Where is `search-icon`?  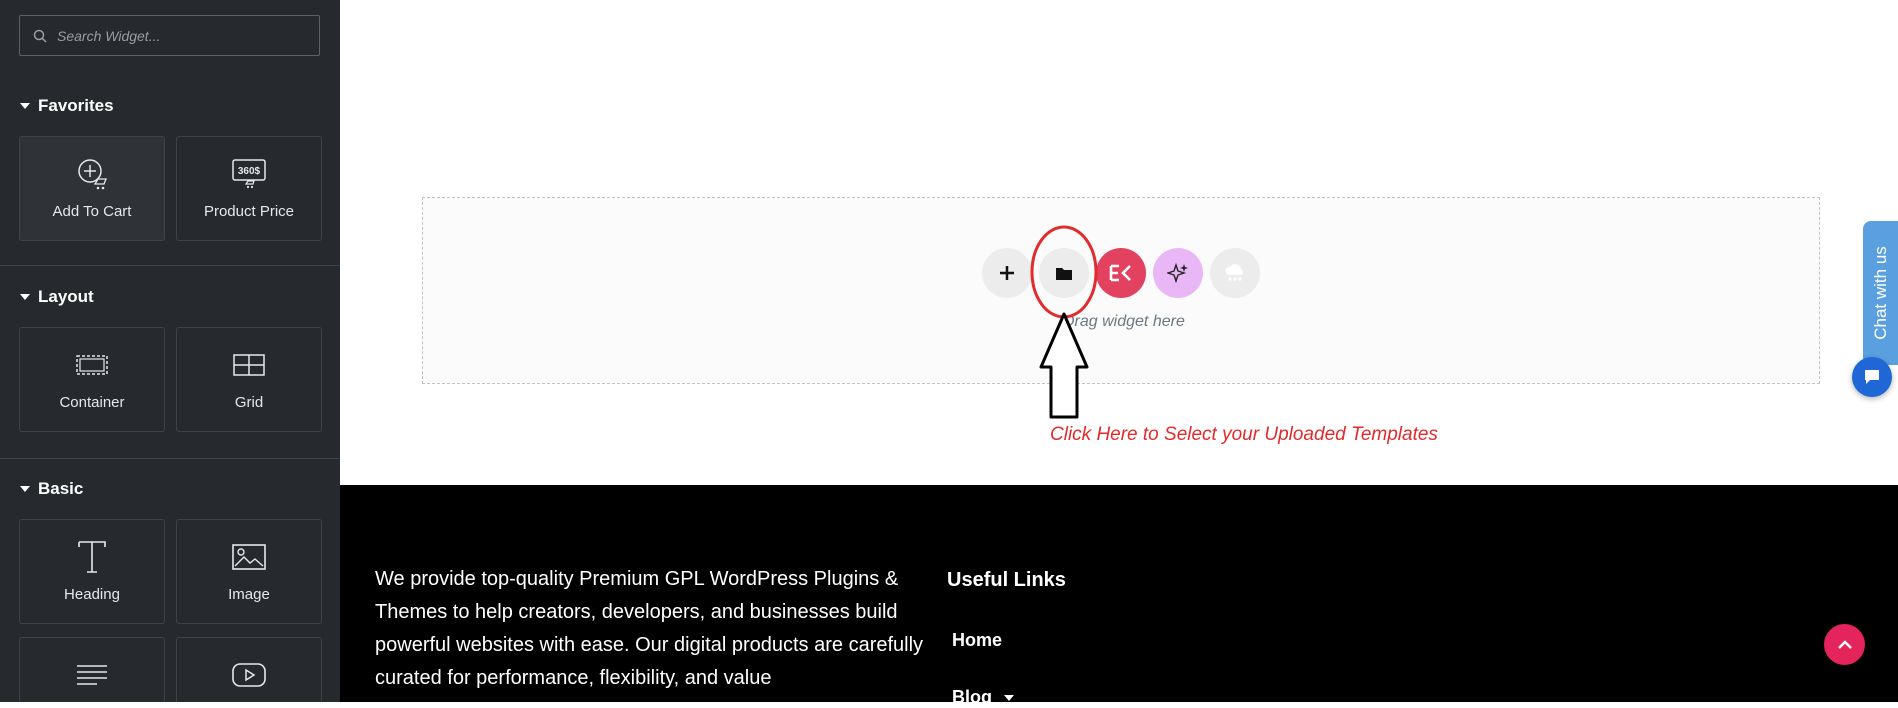
search-icon is located at coordinates (40, 36).